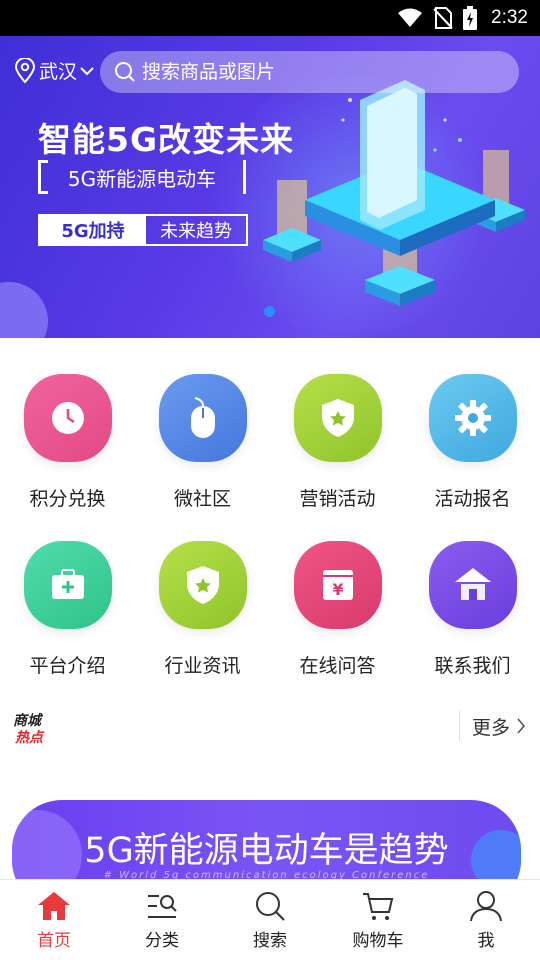 The image size is (540, 960). I want to click on more-label: 更多, so click(490, 727).